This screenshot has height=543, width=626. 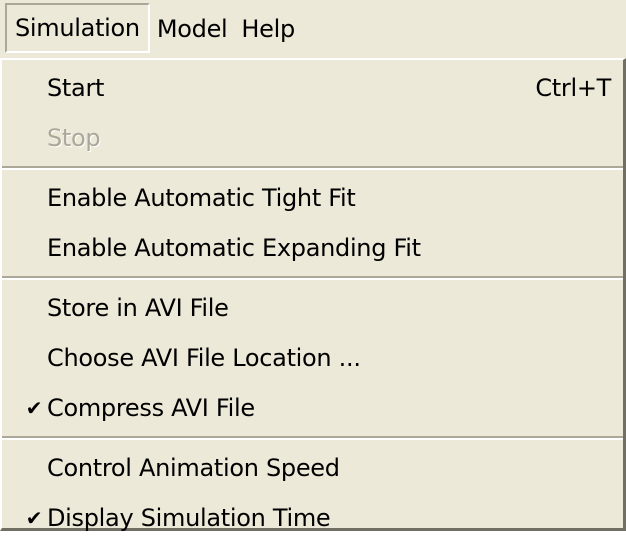 What do you see at coordinates (189, 518) in the screenshot?
I see `menu-item-display-simulation-time-label: Display Simulation Time` at bounding box center [189, 518].